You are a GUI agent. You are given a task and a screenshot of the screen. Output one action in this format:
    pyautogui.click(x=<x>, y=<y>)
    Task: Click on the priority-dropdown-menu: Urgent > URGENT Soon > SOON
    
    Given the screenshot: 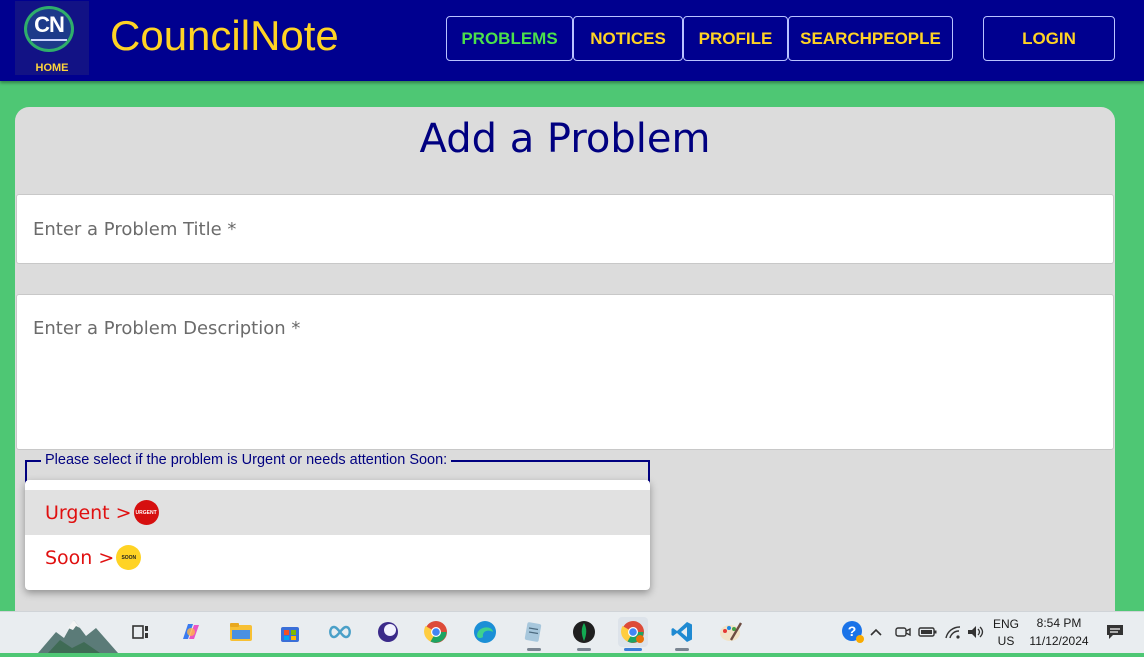 What is the action you would take?
    pyautogui.click(x=337, y=535)
    